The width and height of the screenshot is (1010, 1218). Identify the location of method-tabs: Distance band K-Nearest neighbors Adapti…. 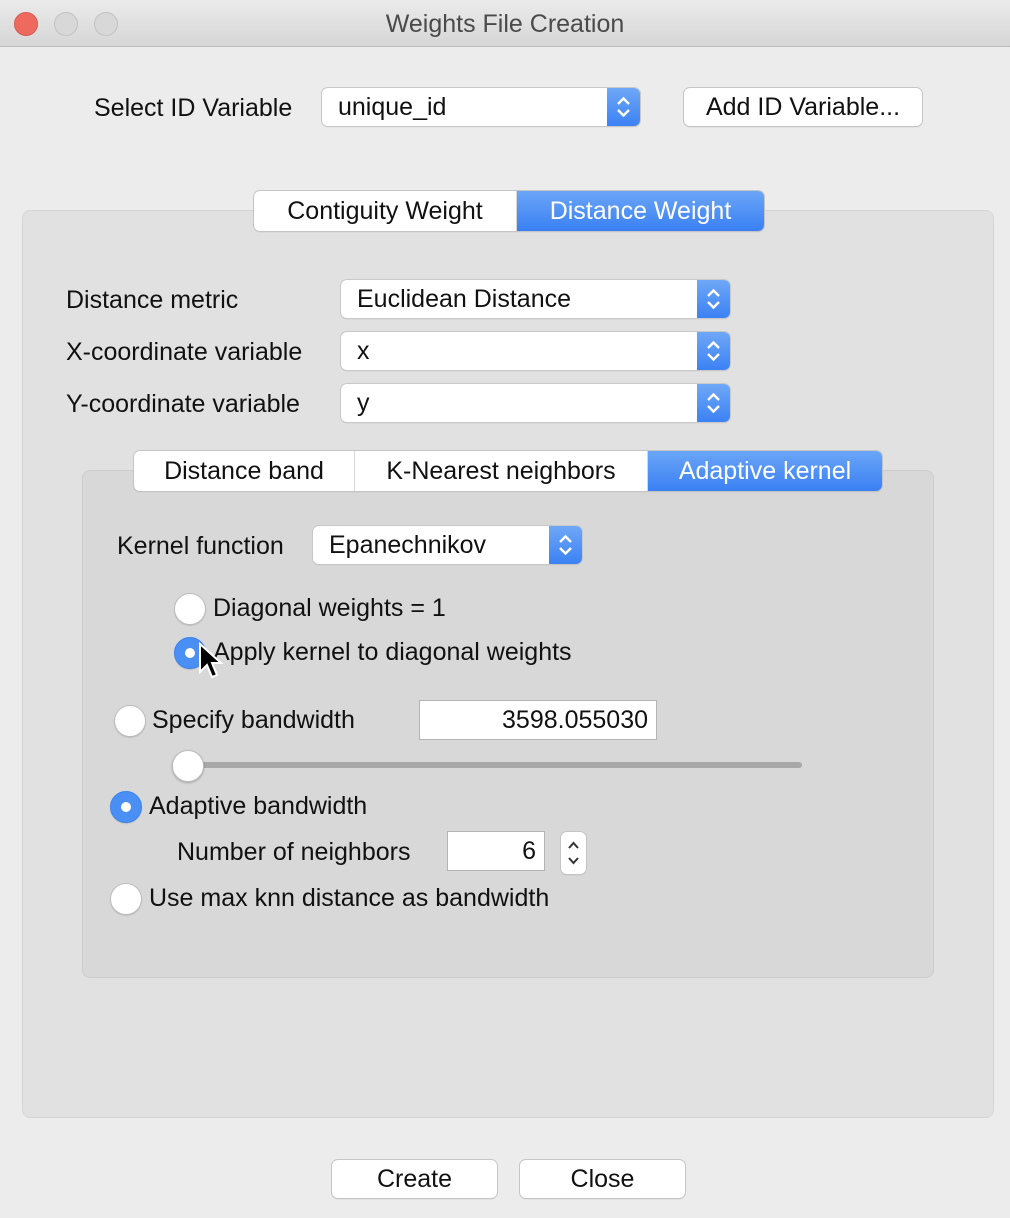
(508, 471).